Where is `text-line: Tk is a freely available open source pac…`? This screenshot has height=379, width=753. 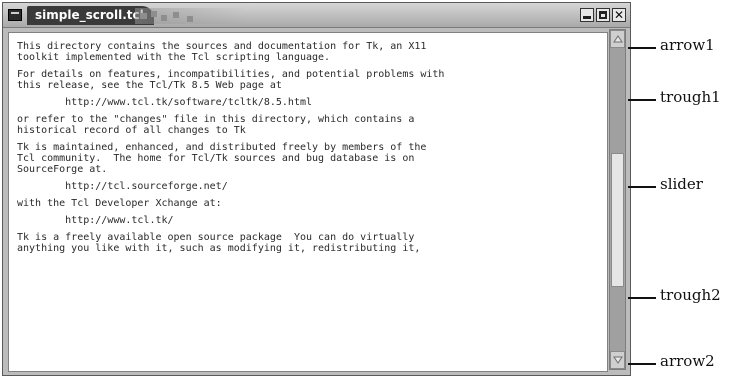 text-line: Tk is a freely available open source pac… is located at coordinates (216, 237).